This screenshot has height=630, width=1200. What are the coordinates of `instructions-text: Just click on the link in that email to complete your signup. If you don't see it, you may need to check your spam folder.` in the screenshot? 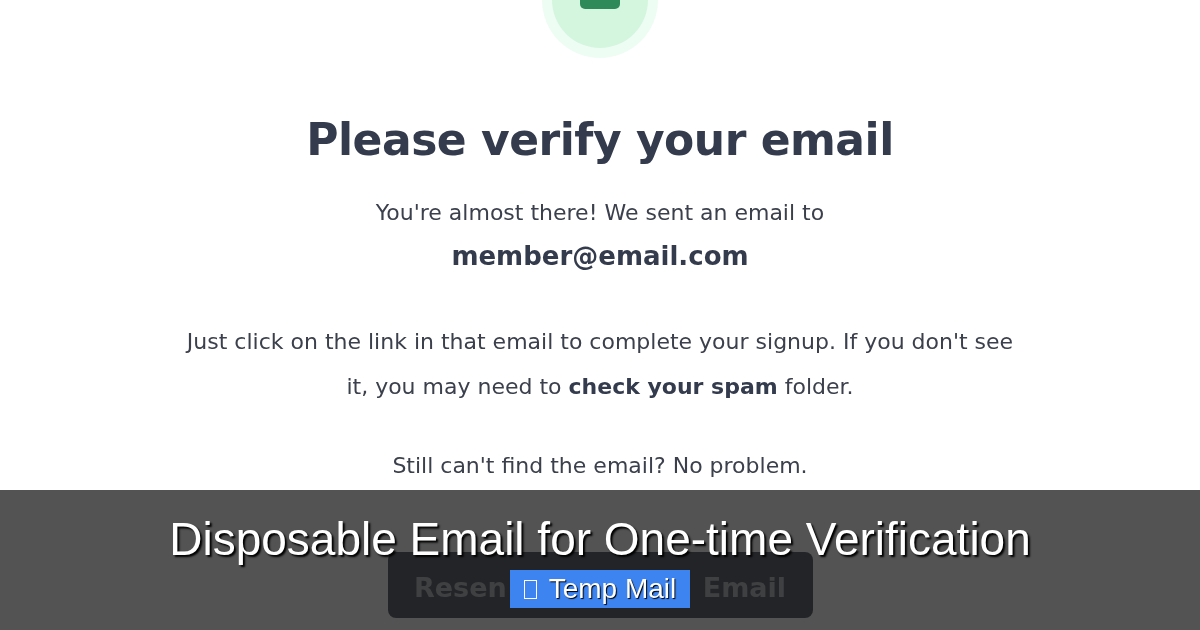 It's located at (599, 364).